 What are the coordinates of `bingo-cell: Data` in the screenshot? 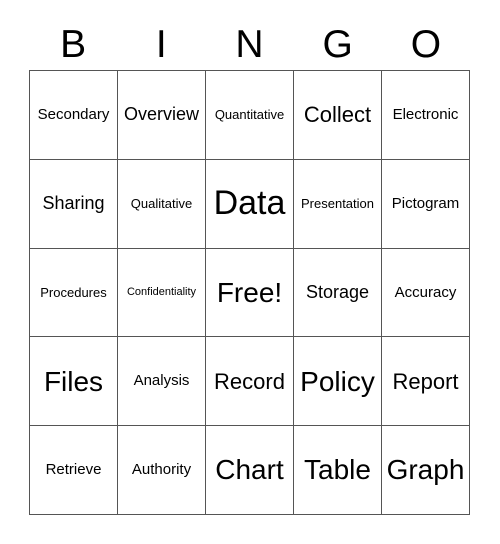 It's located at (250, 204).